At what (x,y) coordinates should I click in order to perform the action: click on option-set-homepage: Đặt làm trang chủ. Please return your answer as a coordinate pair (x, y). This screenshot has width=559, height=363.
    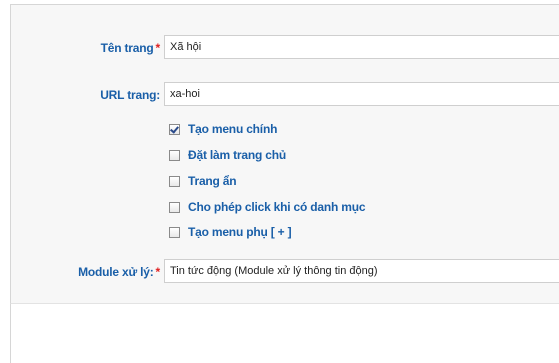
    Looking at the image, I should click on (227, 155).